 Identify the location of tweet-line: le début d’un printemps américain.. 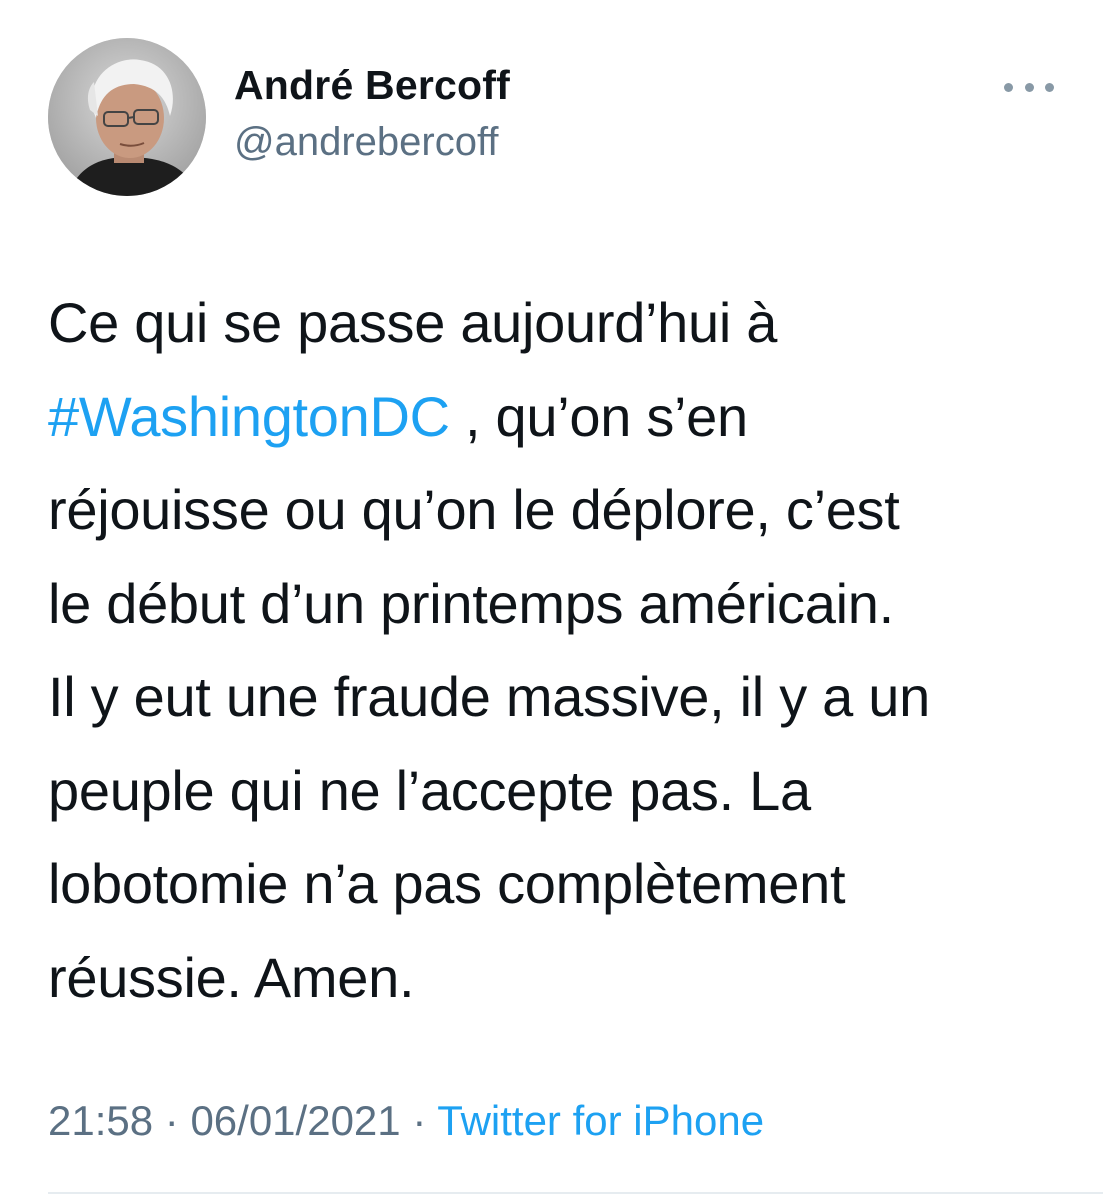
(471, 603).